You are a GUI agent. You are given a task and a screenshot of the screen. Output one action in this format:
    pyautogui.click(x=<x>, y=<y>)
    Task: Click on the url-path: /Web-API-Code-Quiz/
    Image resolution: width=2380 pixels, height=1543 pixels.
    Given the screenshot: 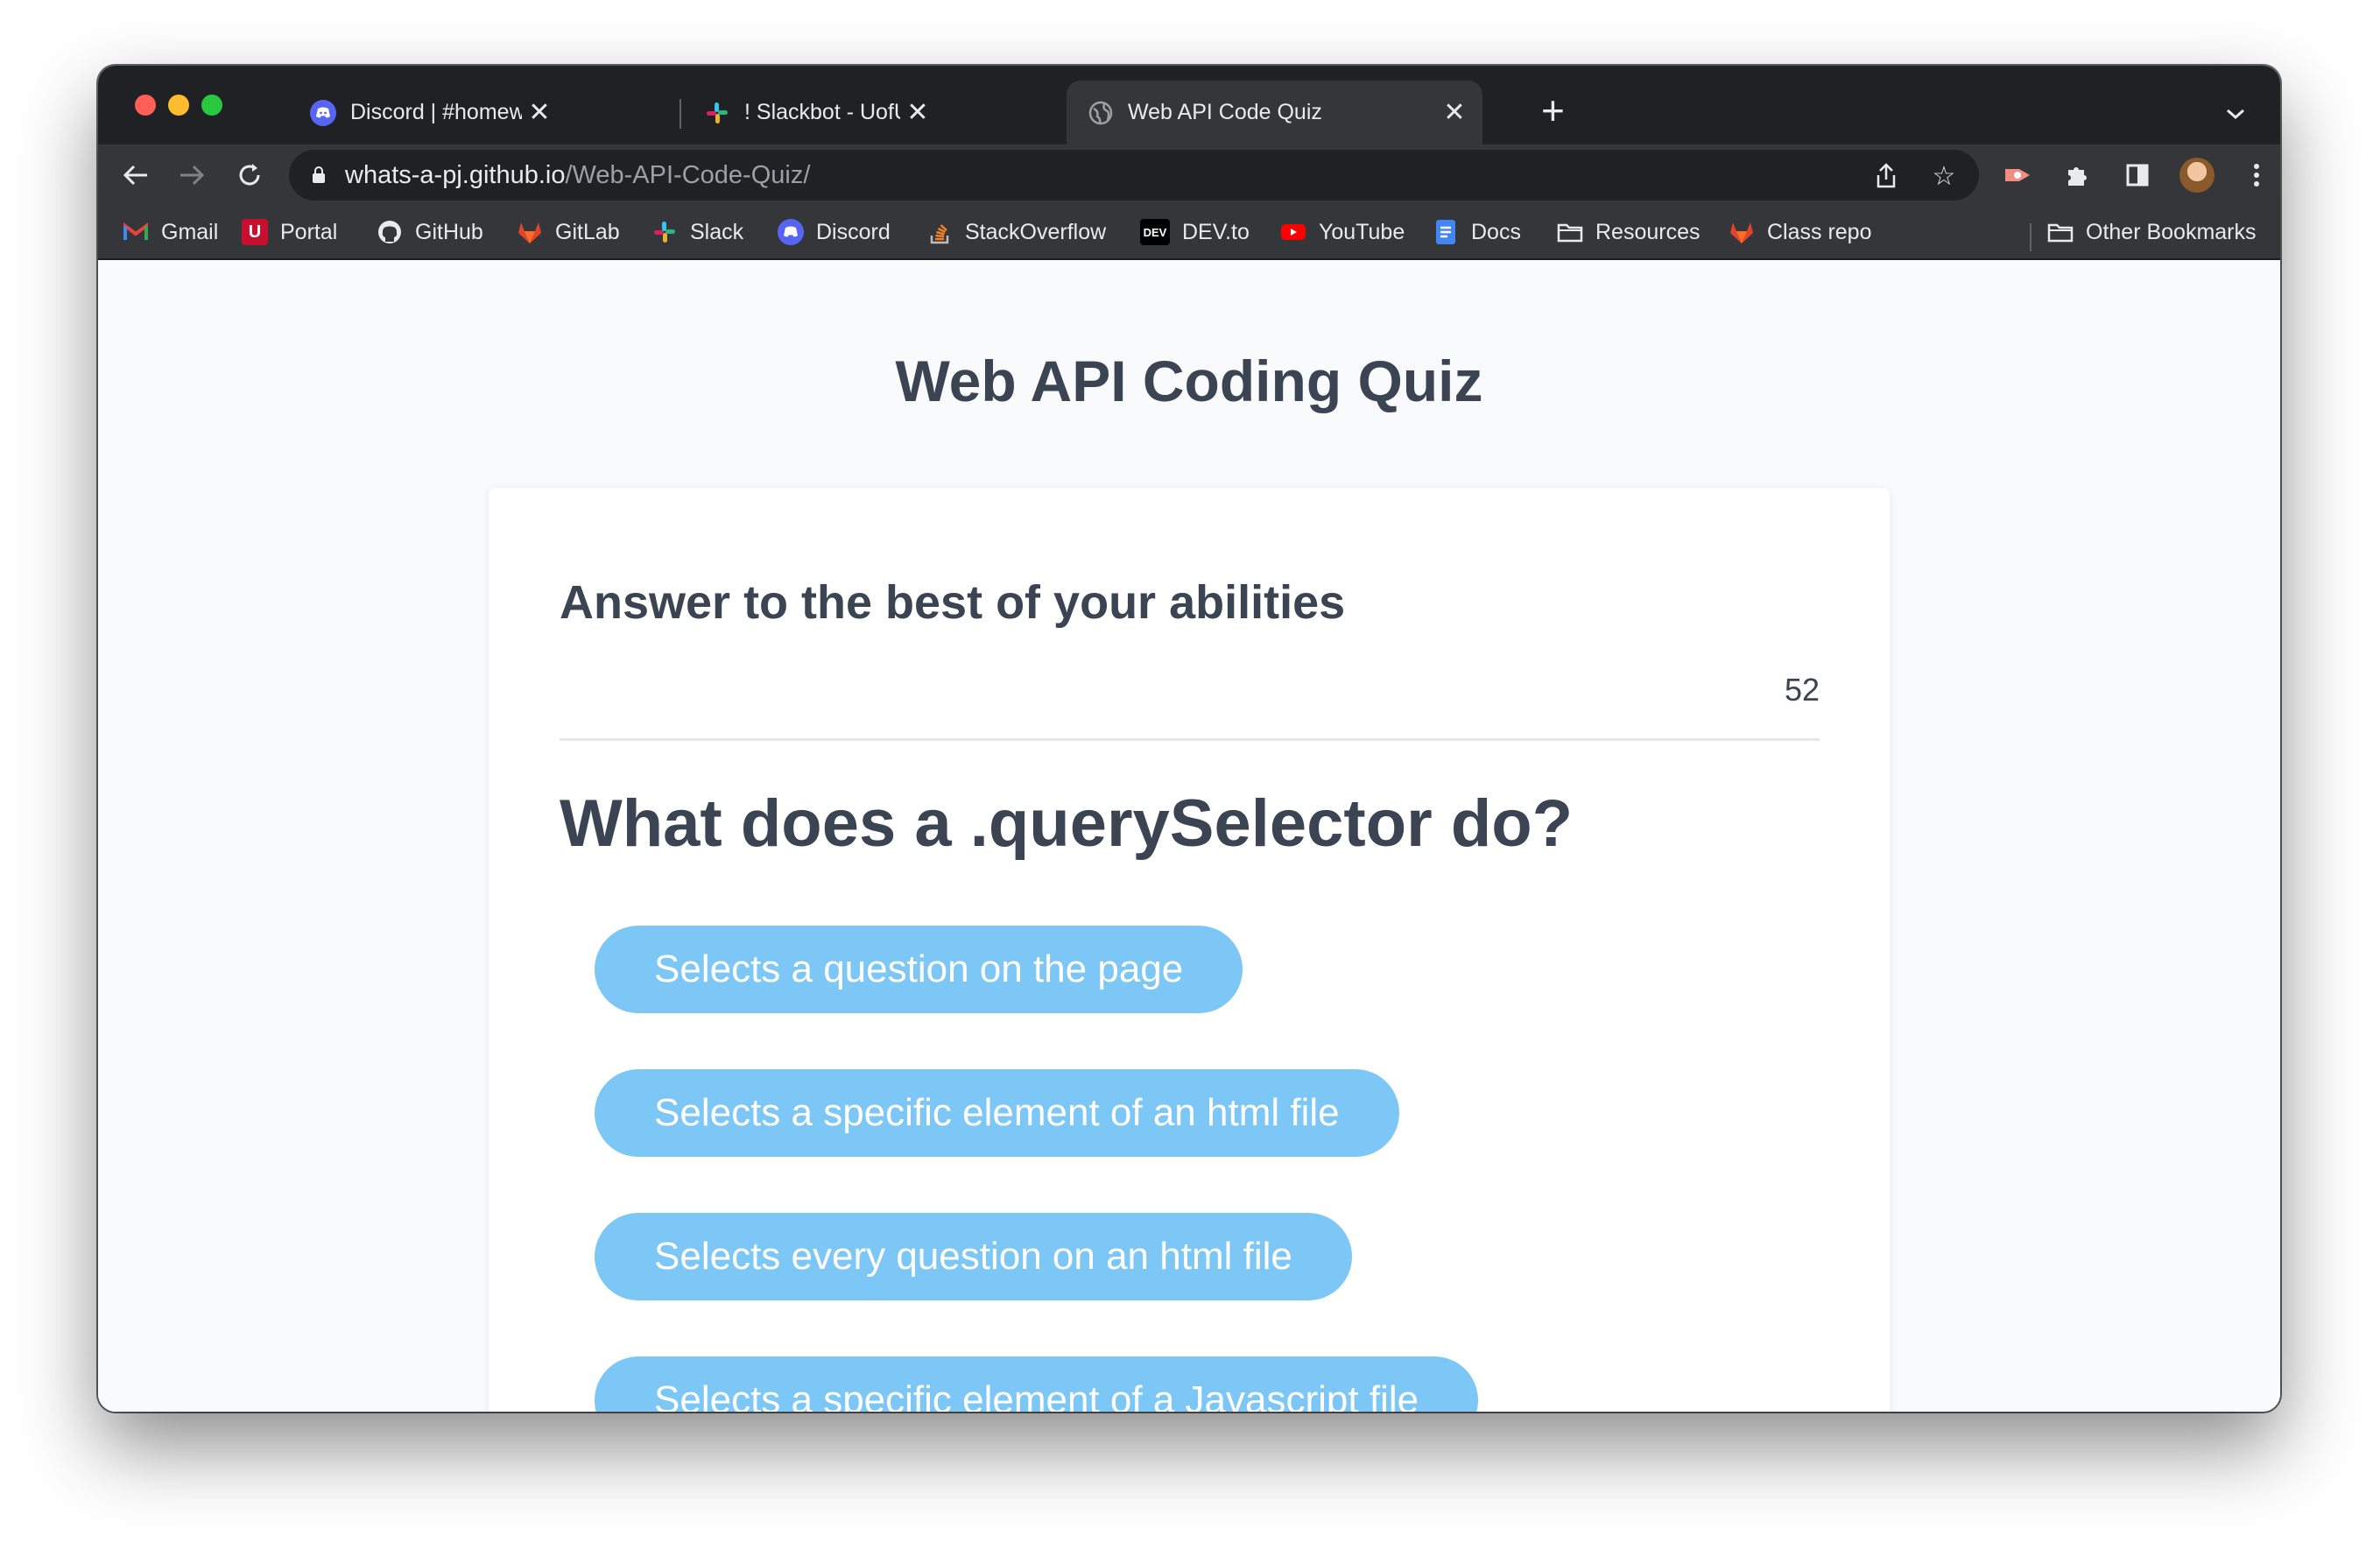 What is the action you would take?
    pyautogui.click(x=688, y=174)
    